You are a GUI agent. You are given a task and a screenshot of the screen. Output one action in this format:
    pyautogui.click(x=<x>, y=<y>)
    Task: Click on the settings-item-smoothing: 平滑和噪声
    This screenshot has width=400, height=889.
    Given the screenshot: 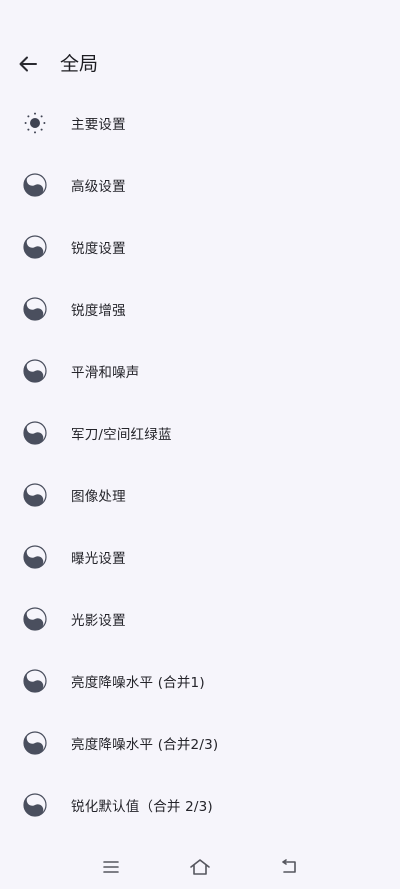 What is the action you would take?
    pyautogui.click(x=200, y=371)
    